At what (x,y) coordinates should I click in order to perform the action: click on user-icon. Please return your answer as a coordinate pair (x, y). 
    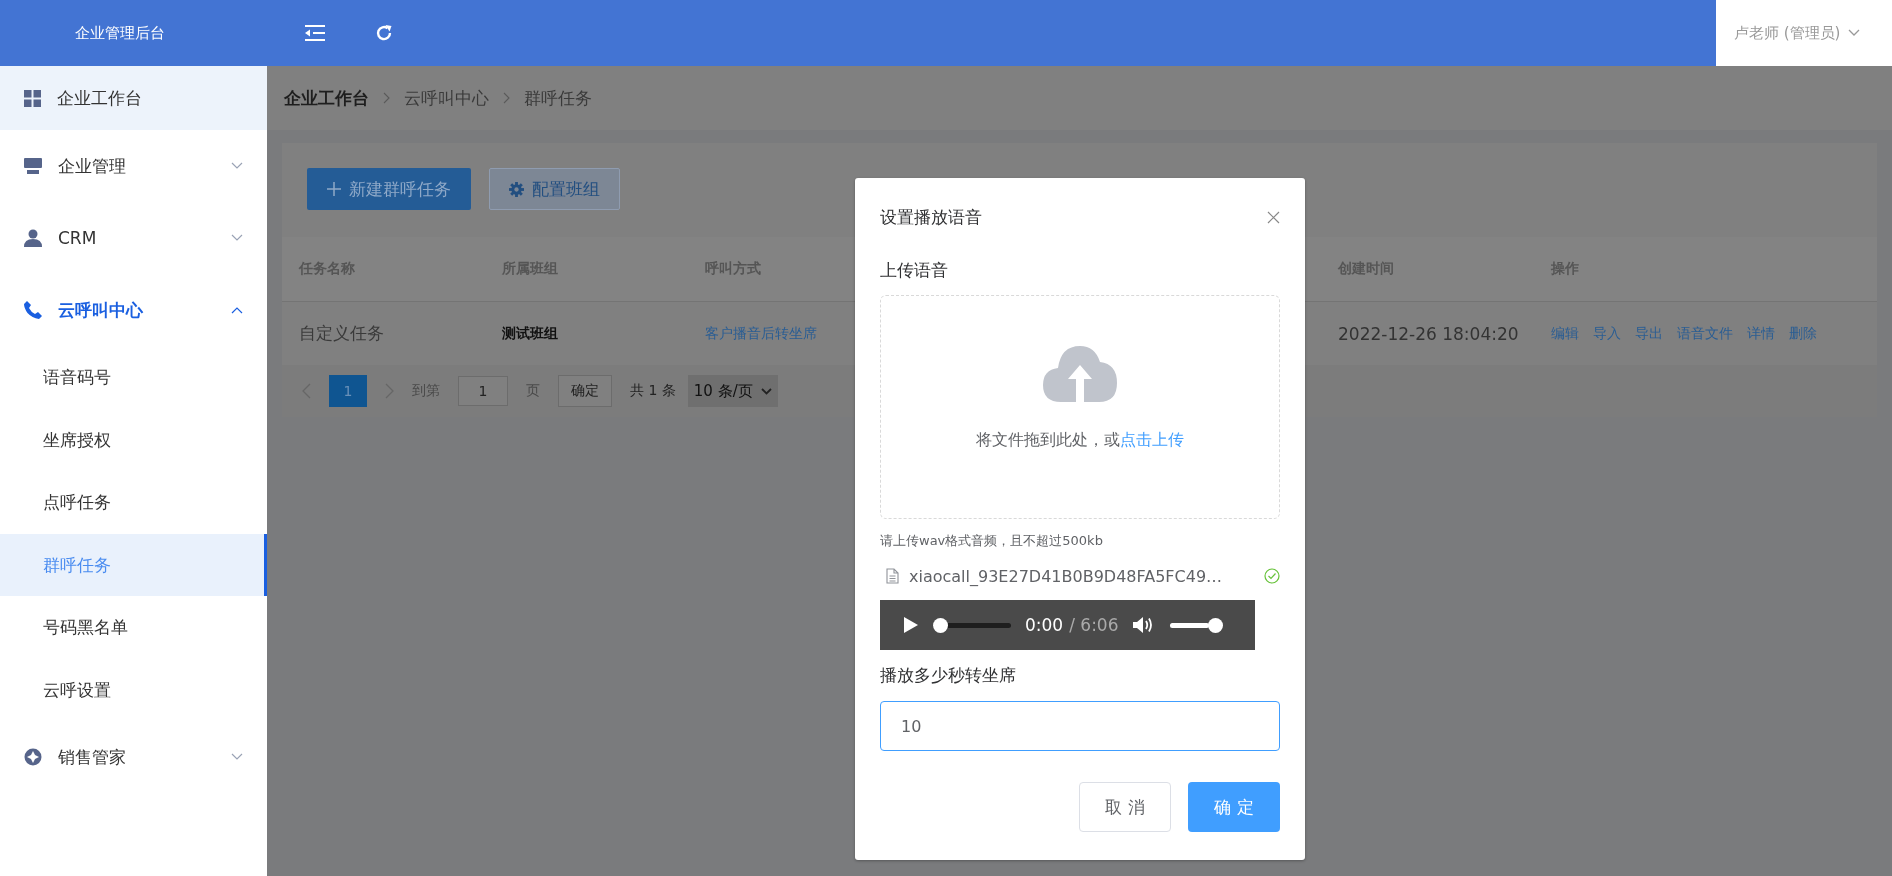
    Looking at the image, I should click on (33, 238).